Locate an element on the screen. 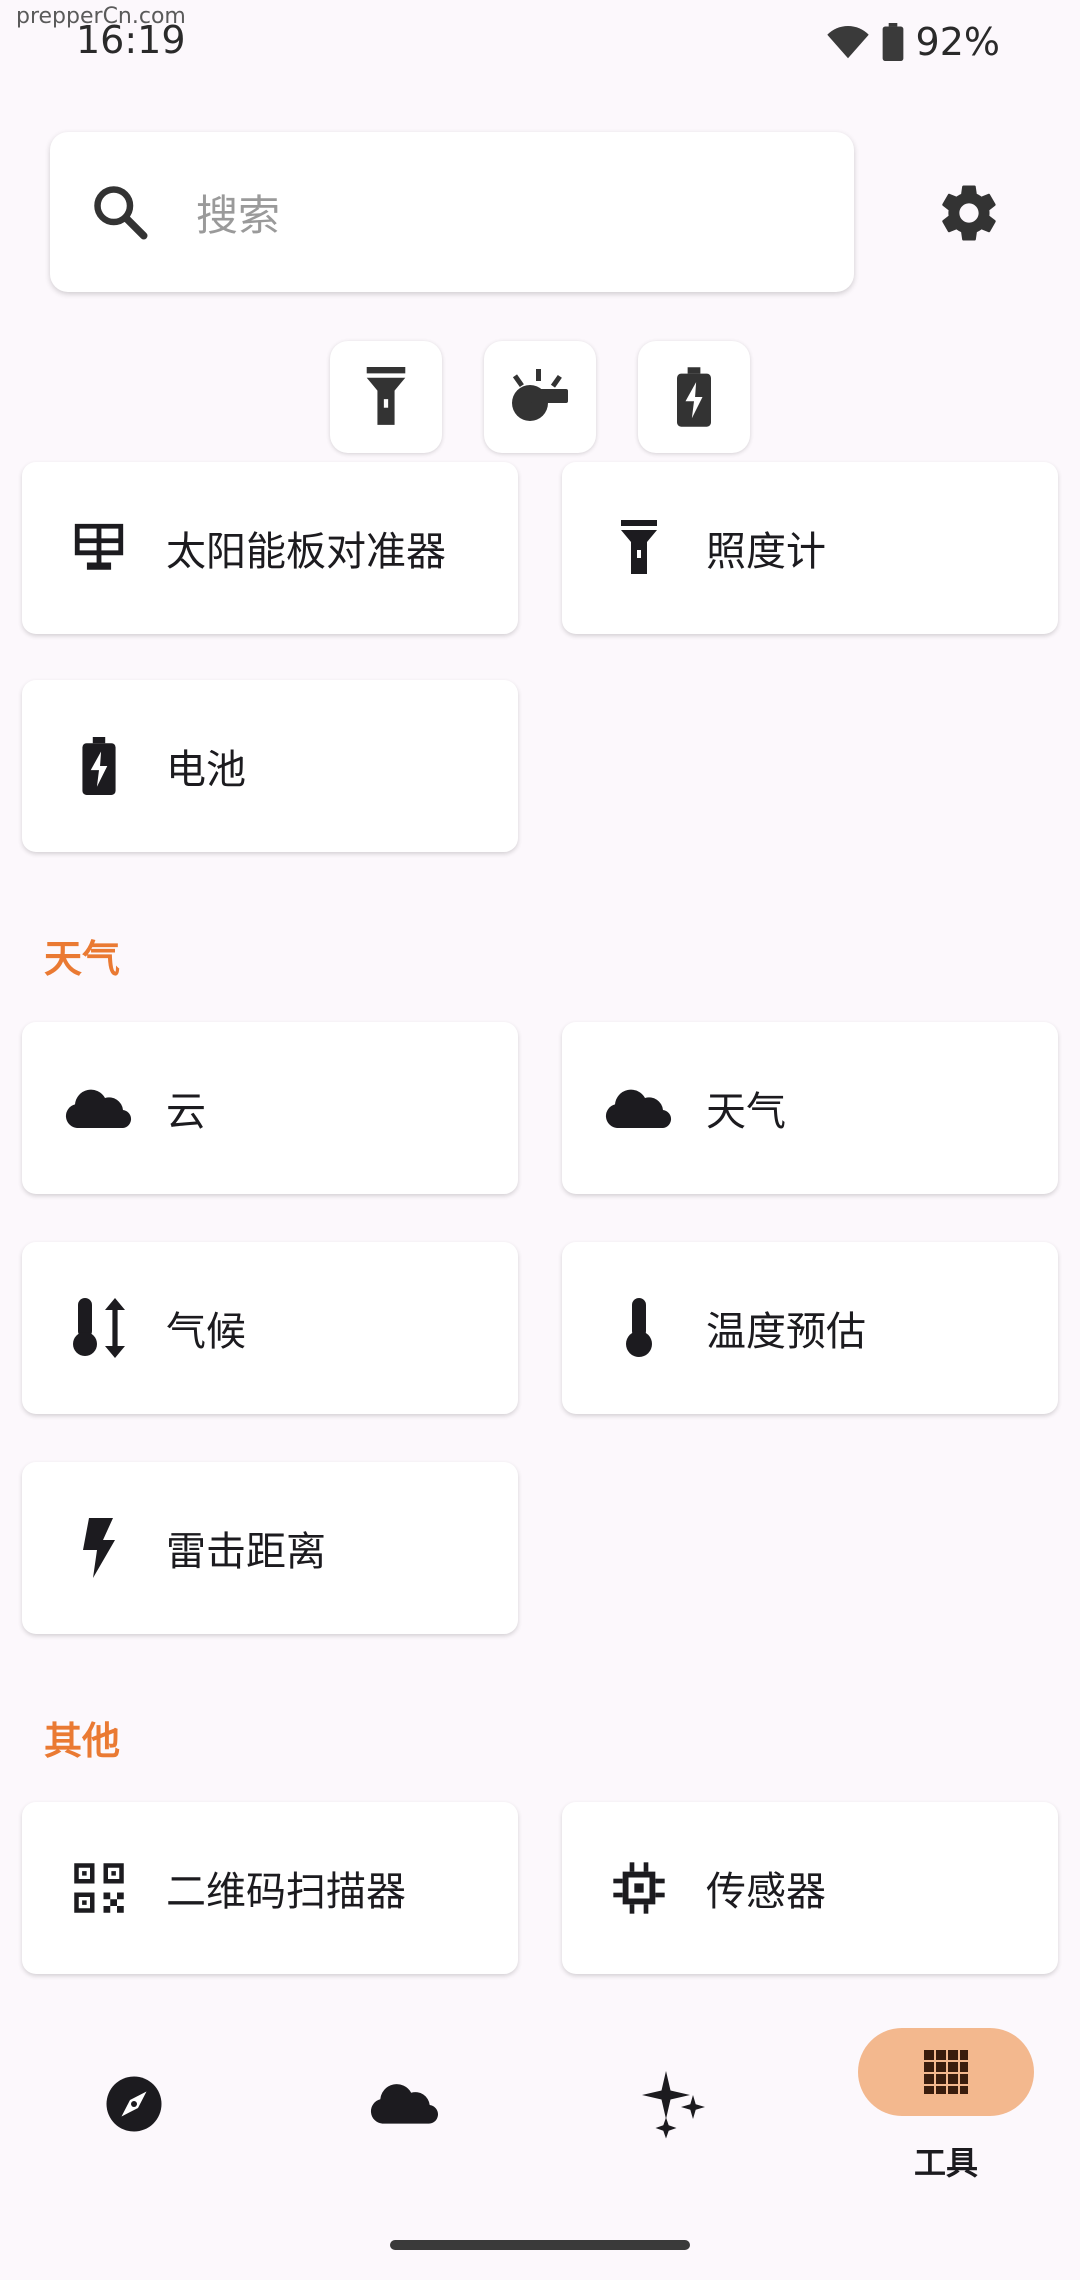 The image size is (1080, 2280). quick-whistle-button is located at coordinates (540, 397).